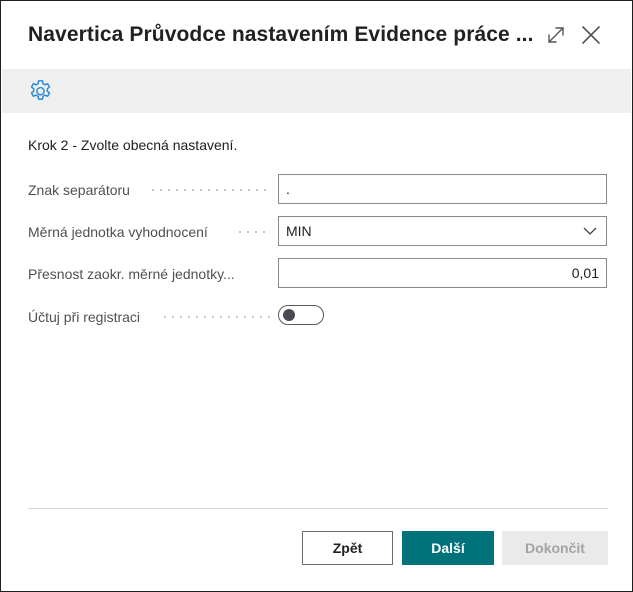  I want to click on unit-select-value: MIN, so click(299, 231).